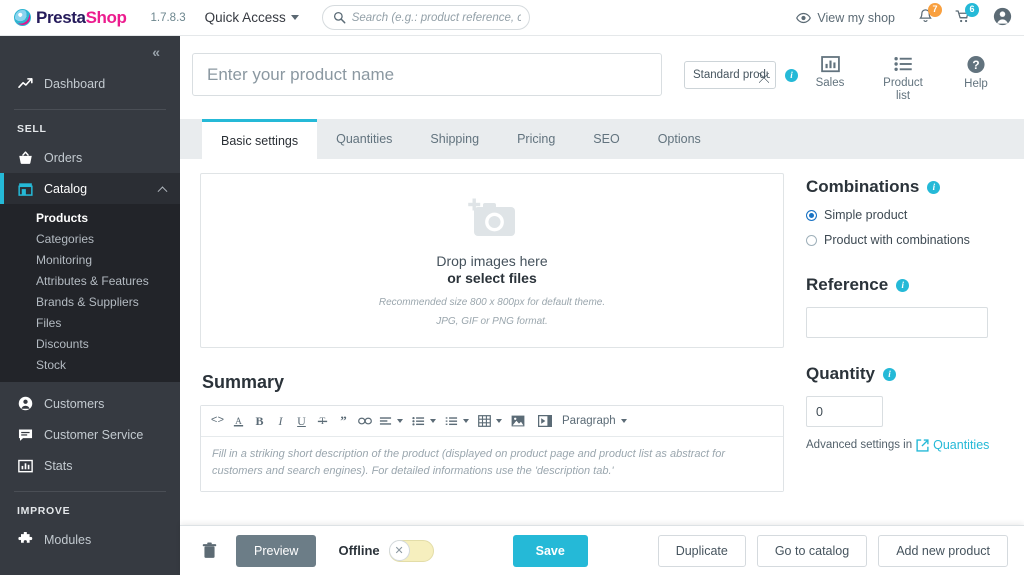 The height and width of the screenshot is (575, 1024). What do you see at coordinates (433, 421) in the screenshot?
I see `bullet-list-dropdown-icon` at bounding box center [433, 421].